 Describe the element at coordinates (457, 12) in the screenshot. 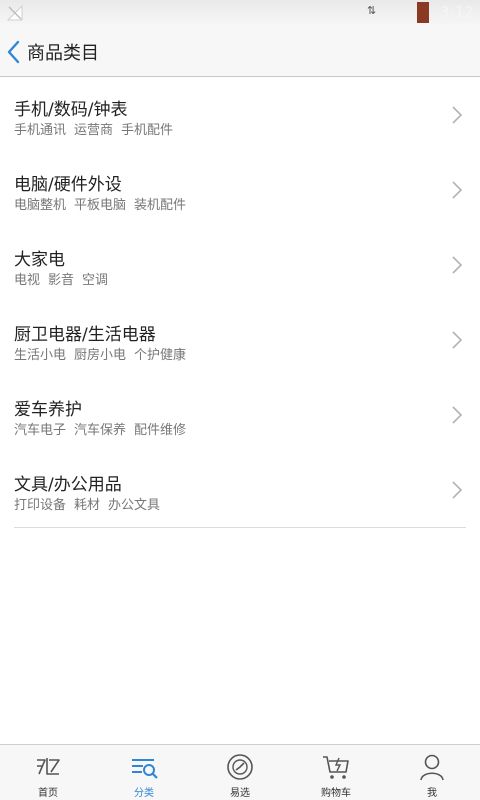

I see `status-clock: 3:12` at that location.